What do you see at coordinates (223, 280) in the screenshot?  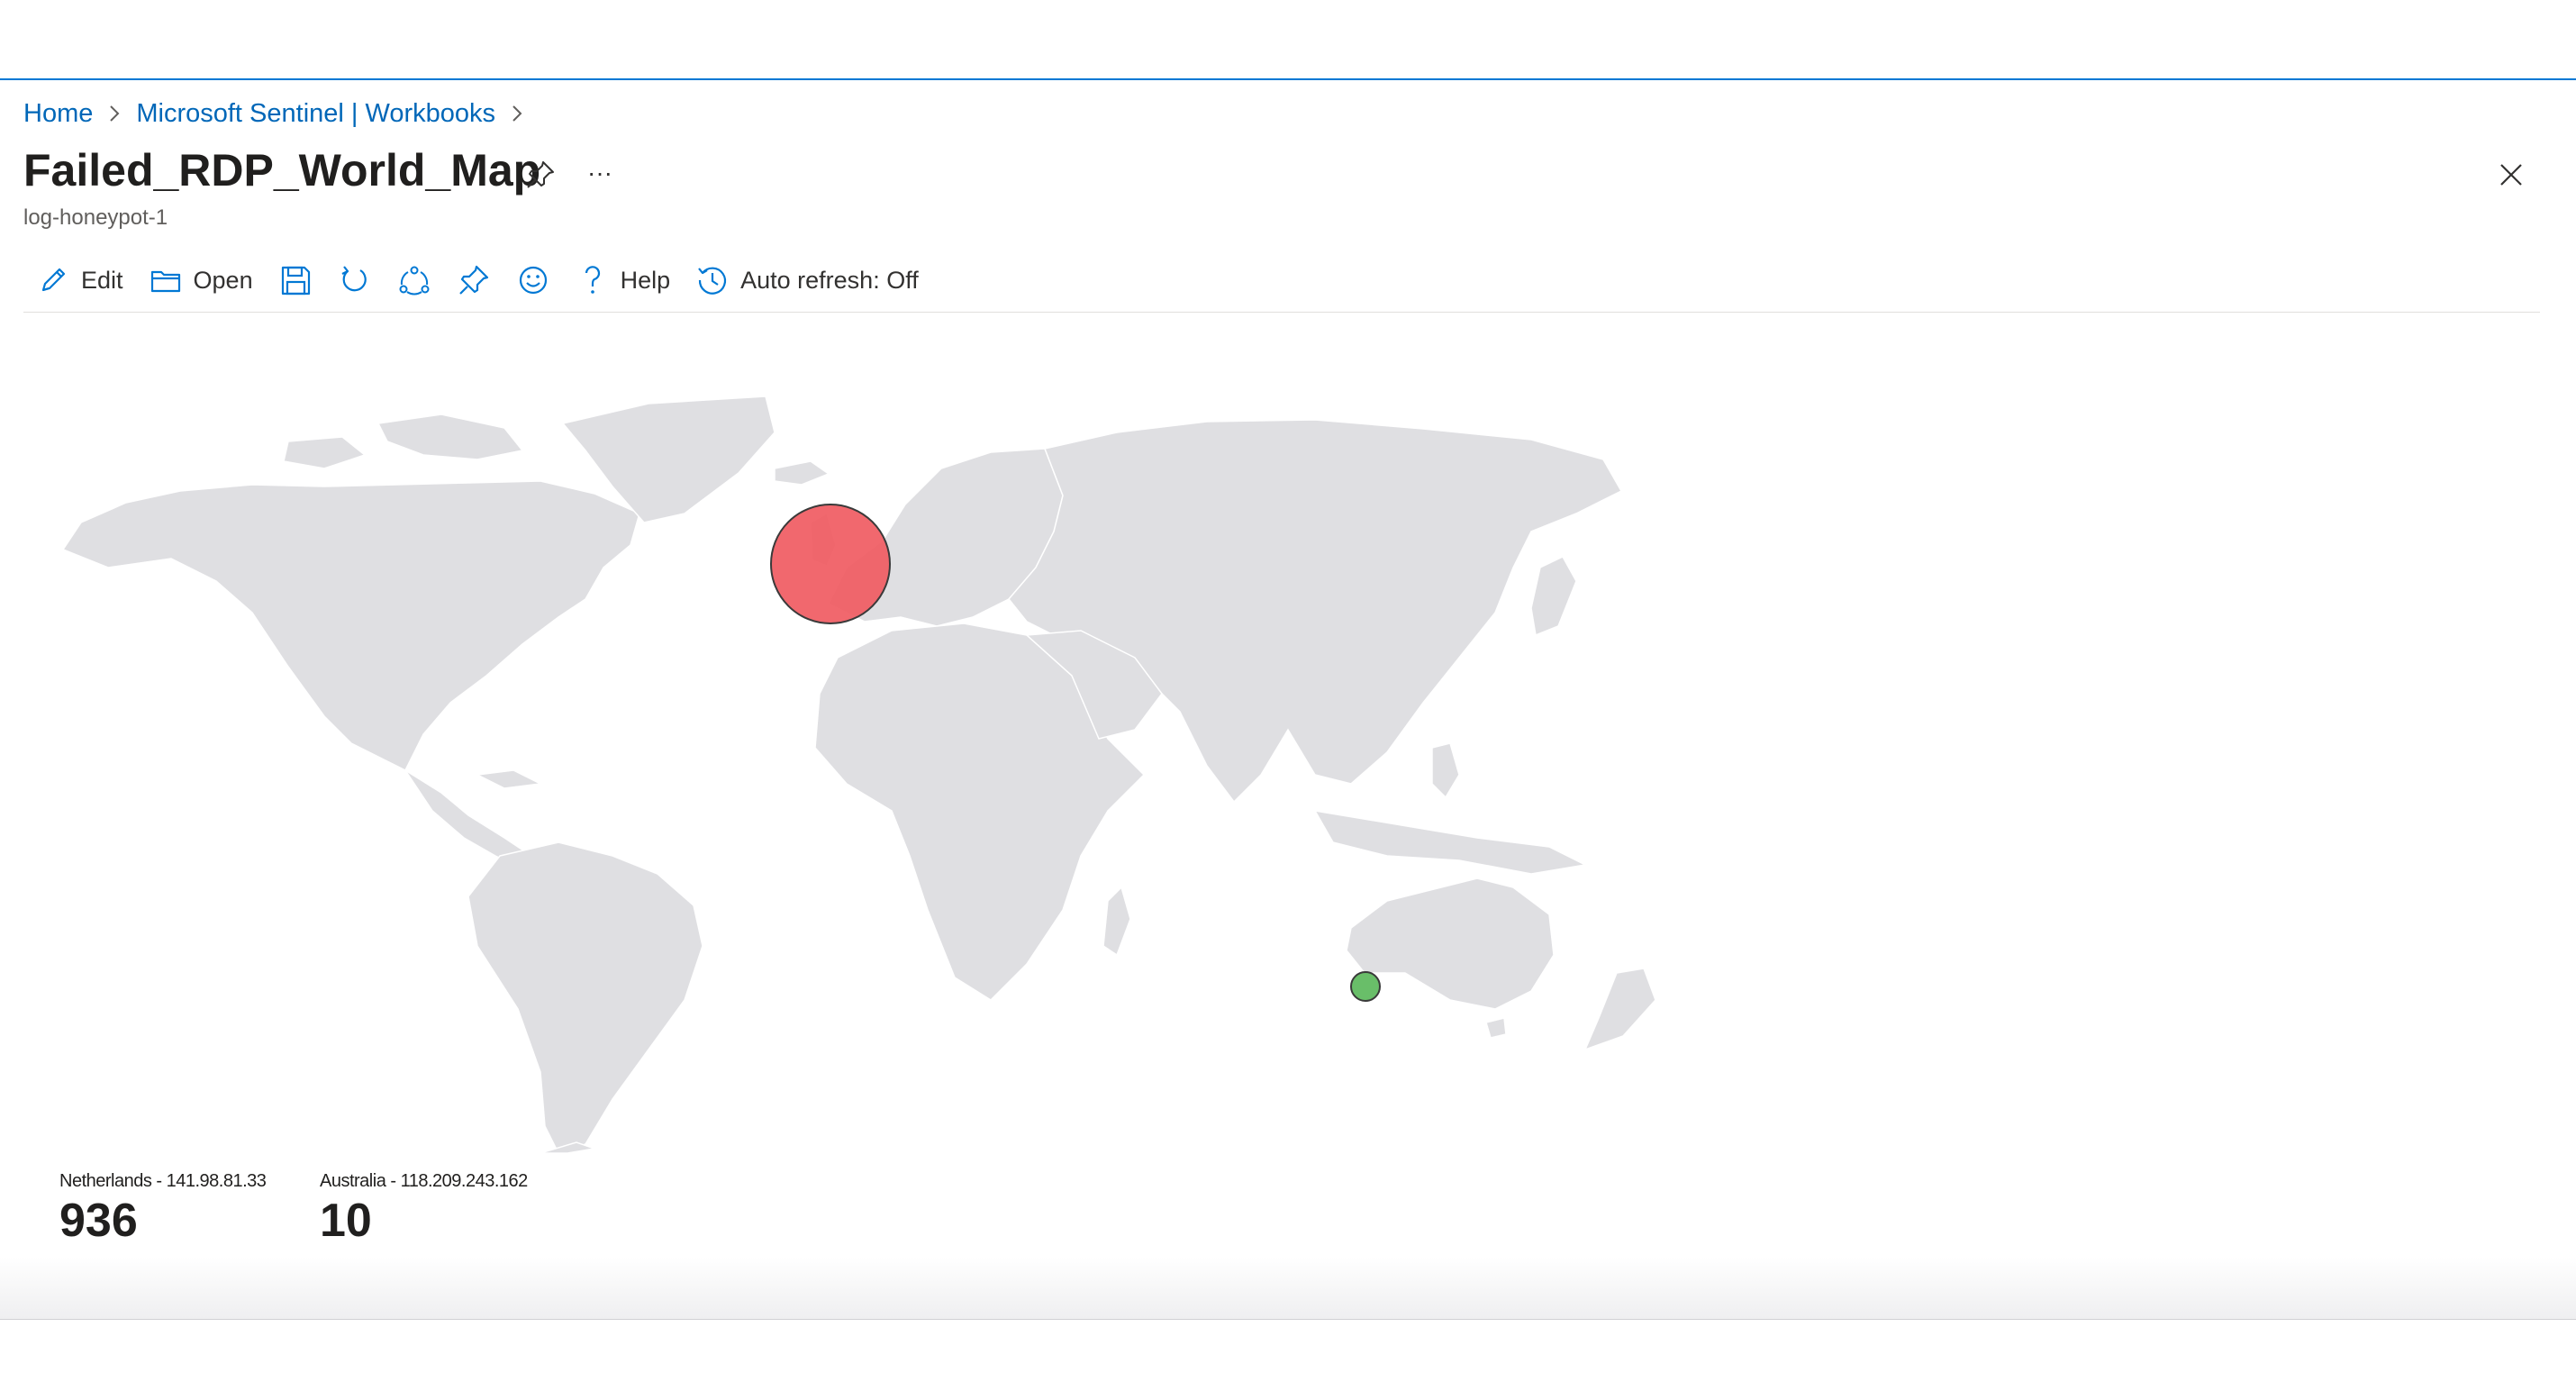 I see `open-button-label: Open` at bounding box center [223, 280].